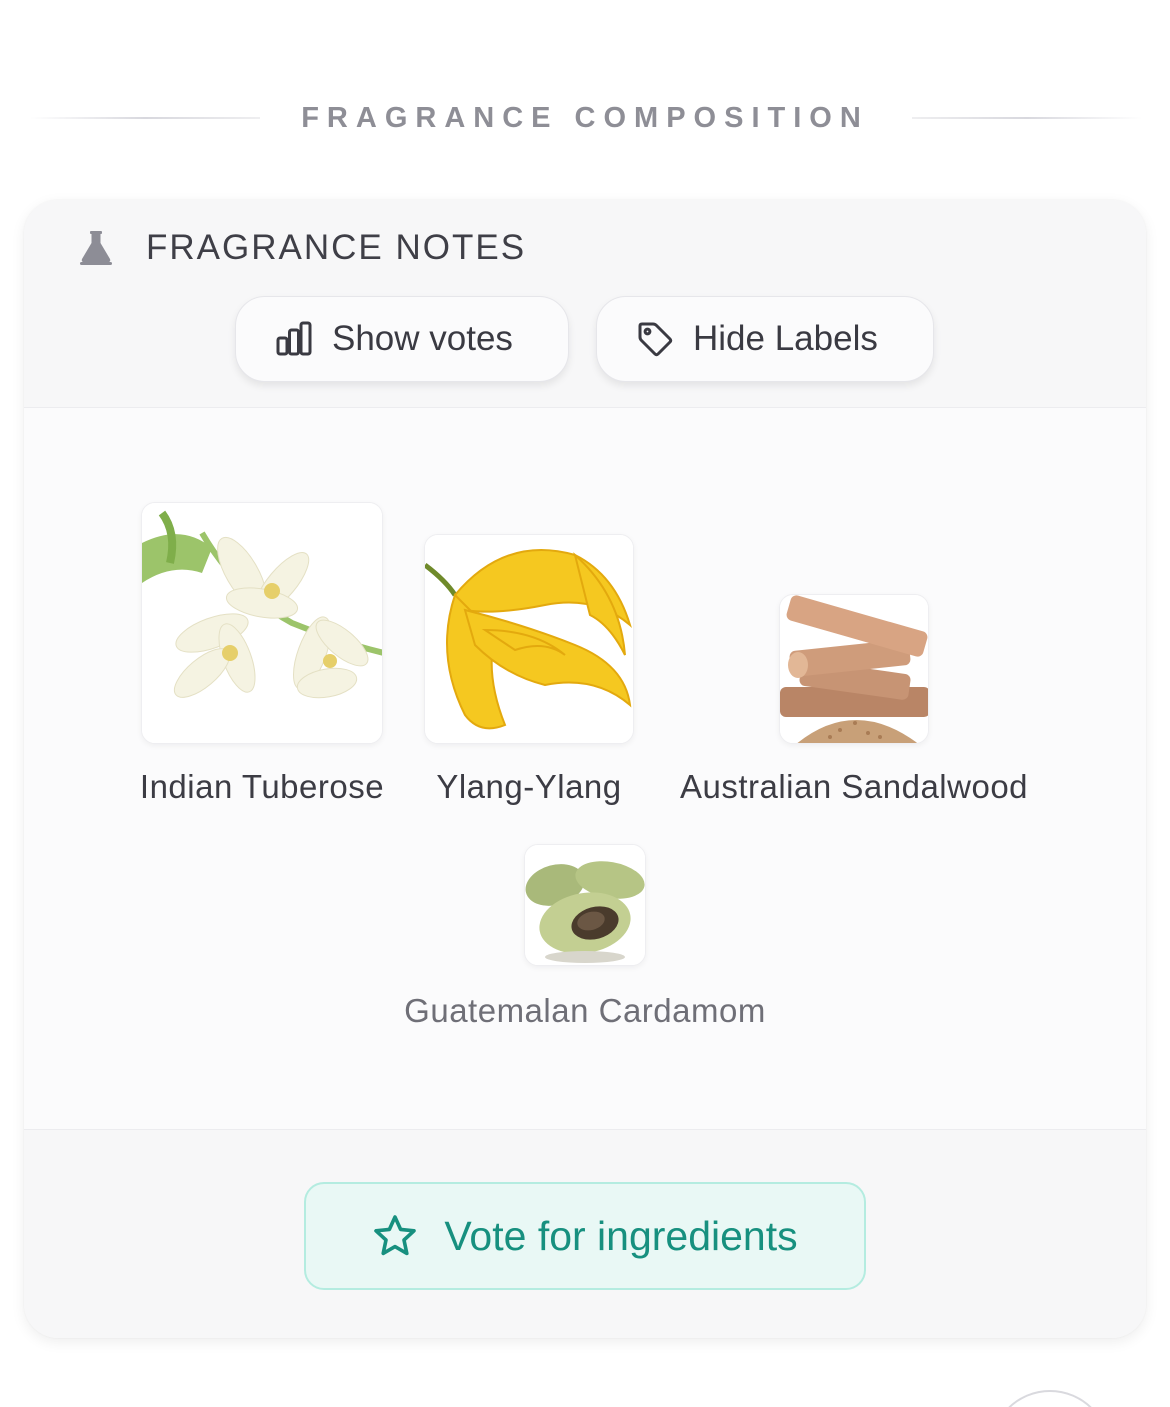  What do you see at coordinates (262, 623) in the screenshot?
I see `tuberose-flower-image` at bounding box center [262, 623].